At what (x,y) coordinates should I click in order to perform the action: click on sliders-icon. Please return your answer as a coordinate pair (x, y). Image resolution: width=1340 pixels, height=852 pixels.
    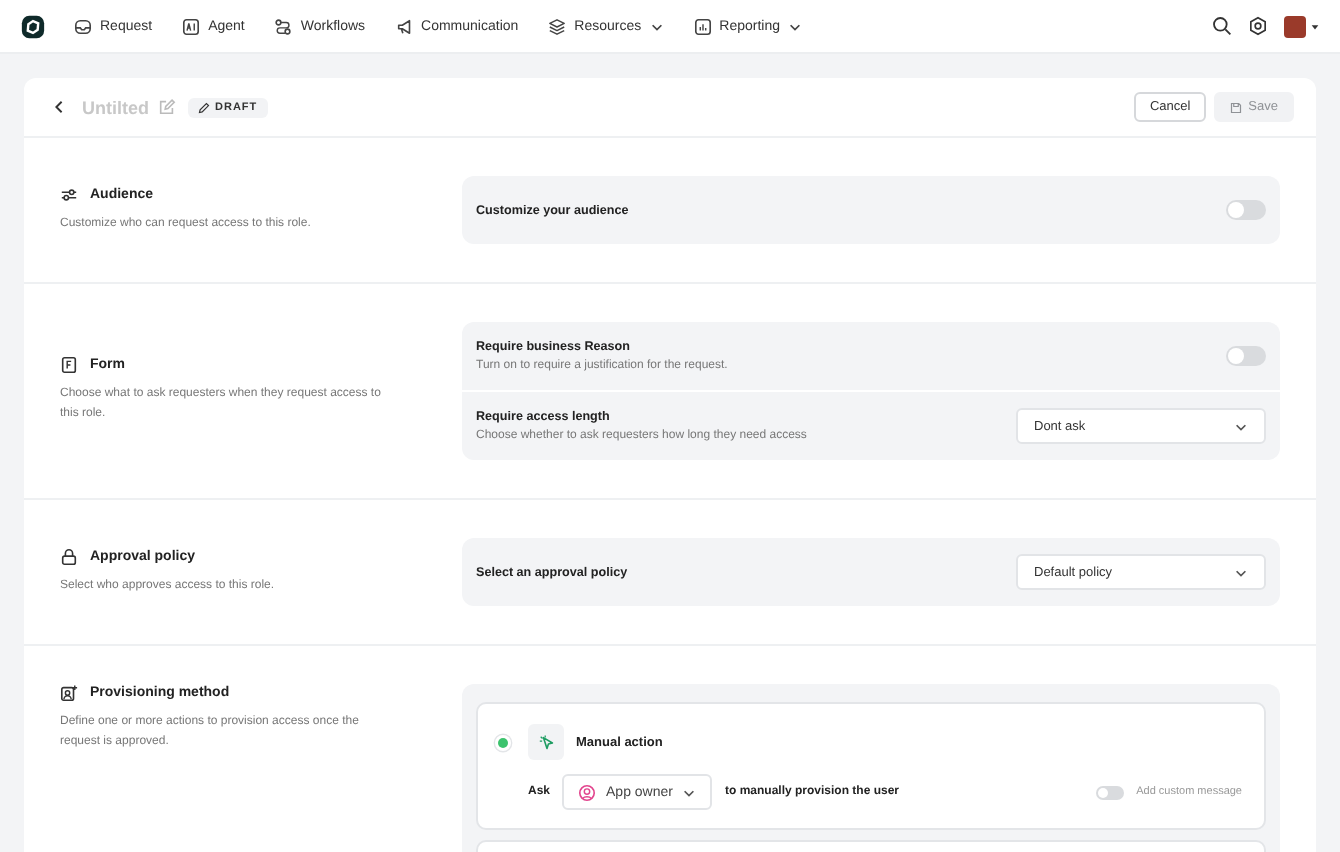
    Looking at the image, I should click on (69, 194).